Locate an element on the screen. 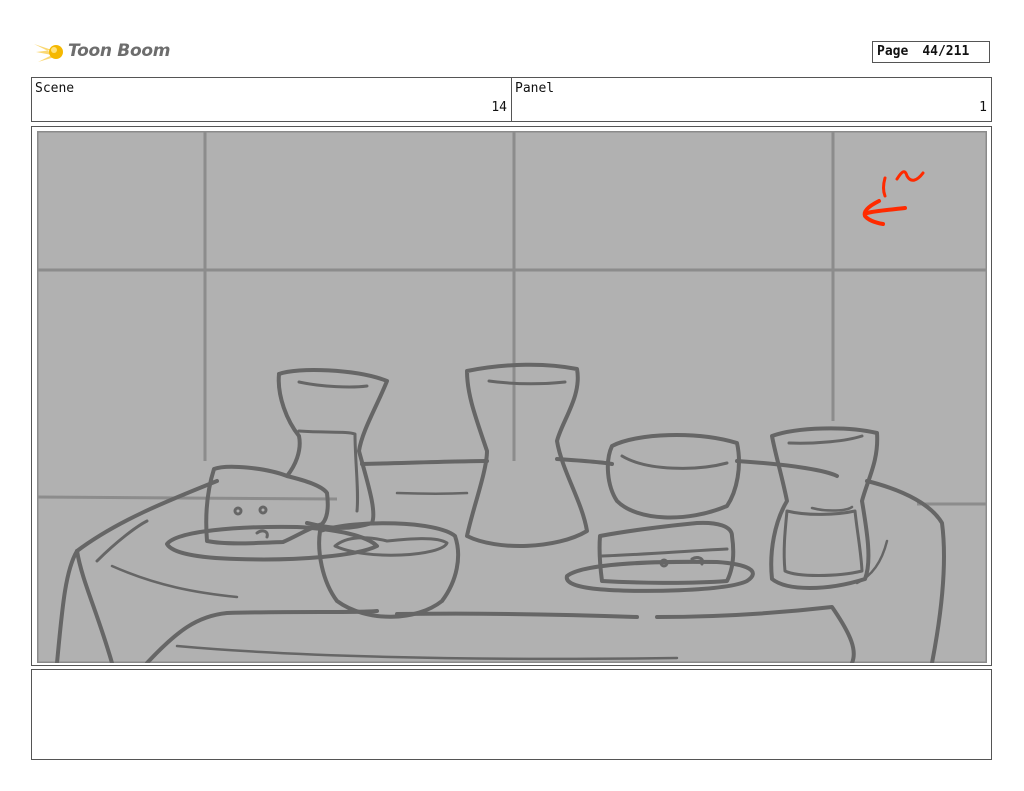  logo-text: Toon Boom is located at coordinates (119, 51).